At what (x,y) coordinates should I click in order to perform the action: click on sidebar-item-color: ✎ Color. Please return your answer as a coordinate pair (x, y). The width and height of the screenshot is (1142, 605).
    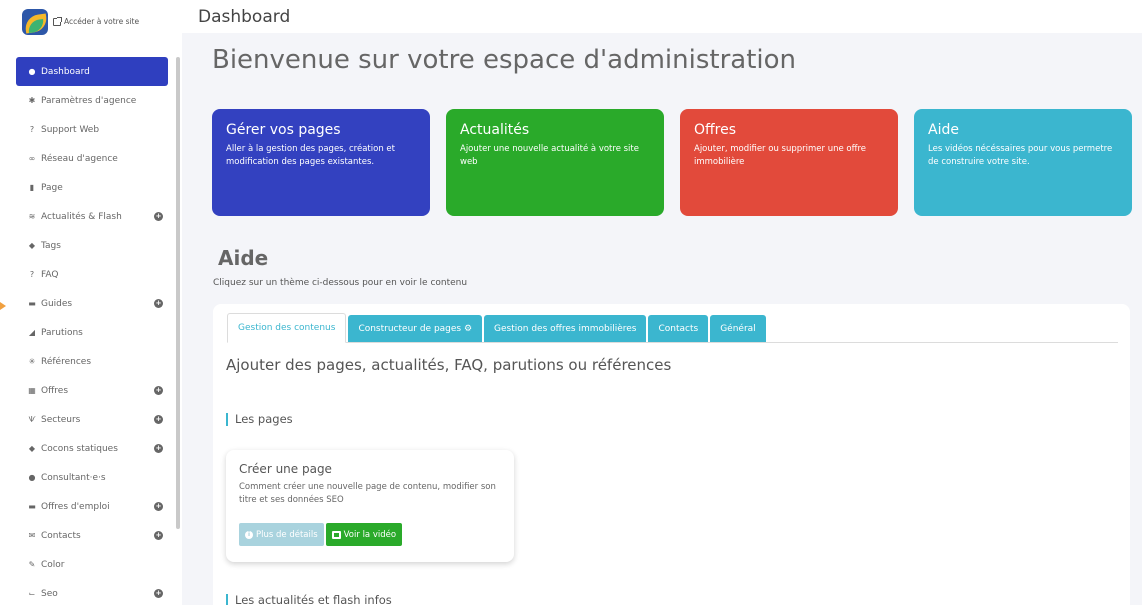
    Looking at the image, I should click on (92, 564).